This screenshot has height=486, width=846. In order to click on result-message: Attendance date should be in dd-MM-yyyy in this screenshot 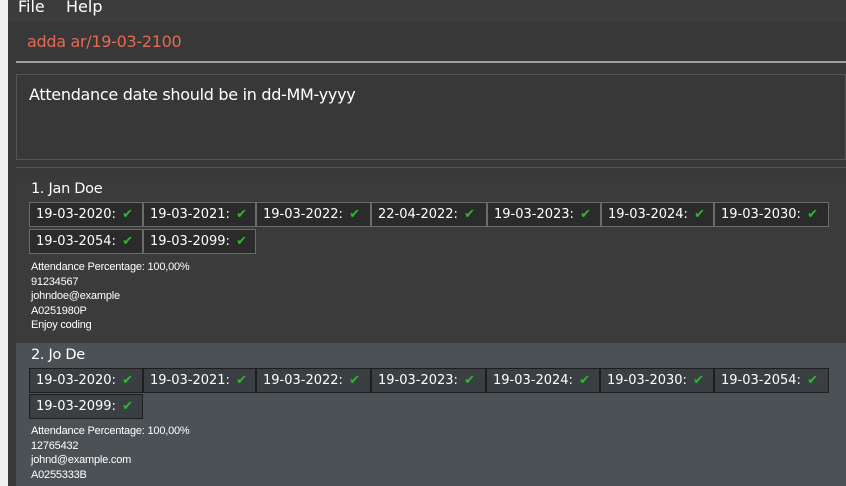, I will do `click(192, 94)`.